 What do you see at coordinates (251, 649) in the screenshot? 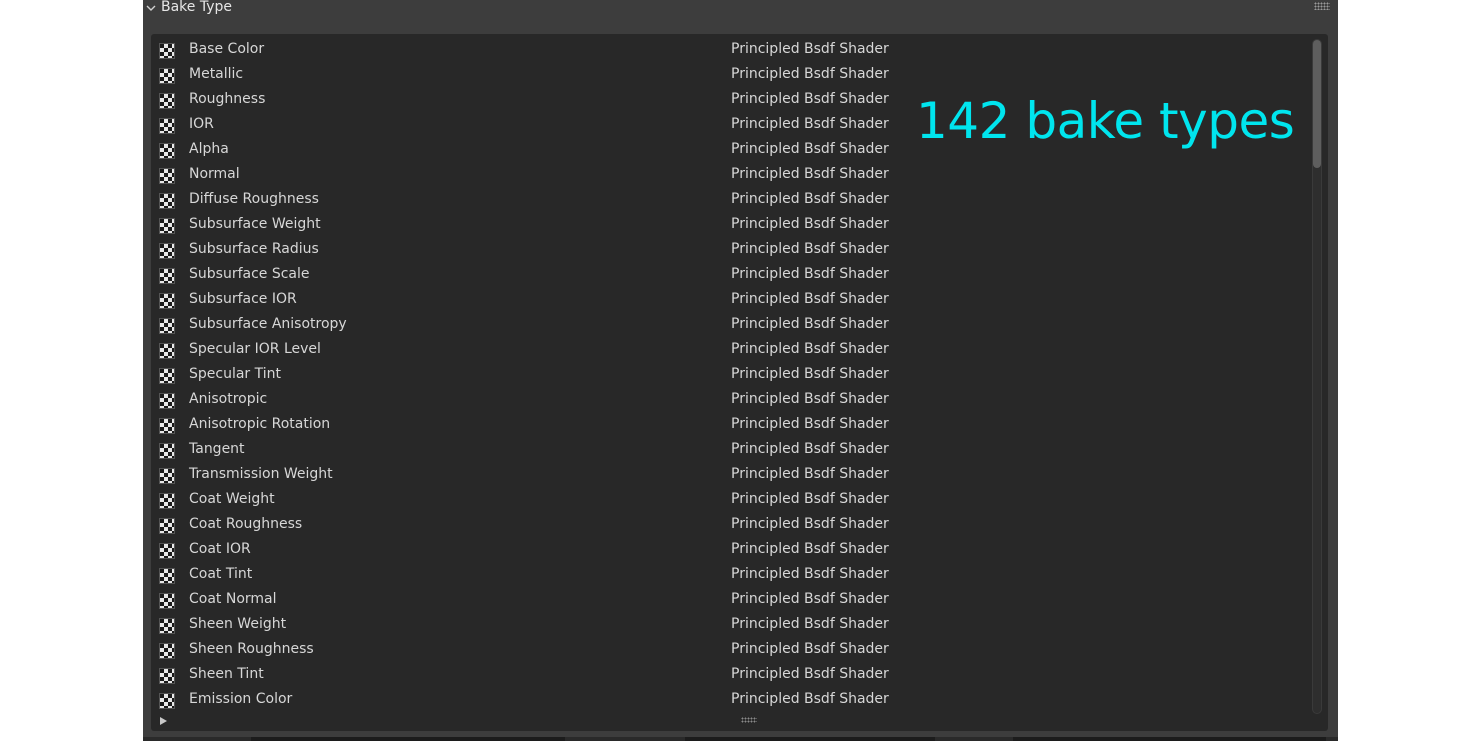
I see `bake-type-name: Sheen Roughness` at bounding box center [251, 649].